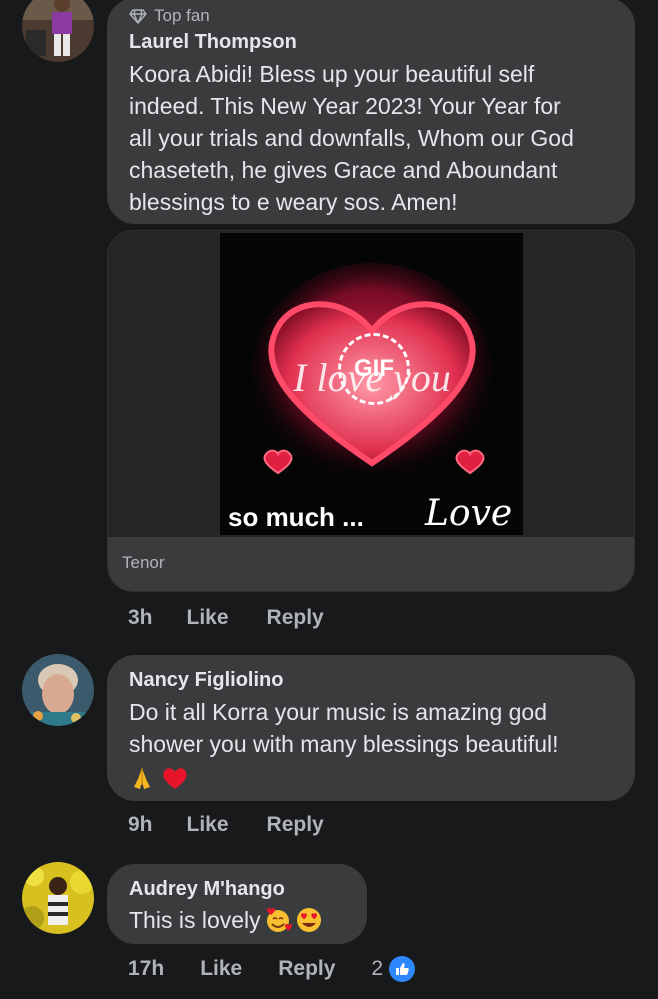  Describe the element at coordinates (371, 564) in the screenshot. I see `gif-source: Tenor` at that location.